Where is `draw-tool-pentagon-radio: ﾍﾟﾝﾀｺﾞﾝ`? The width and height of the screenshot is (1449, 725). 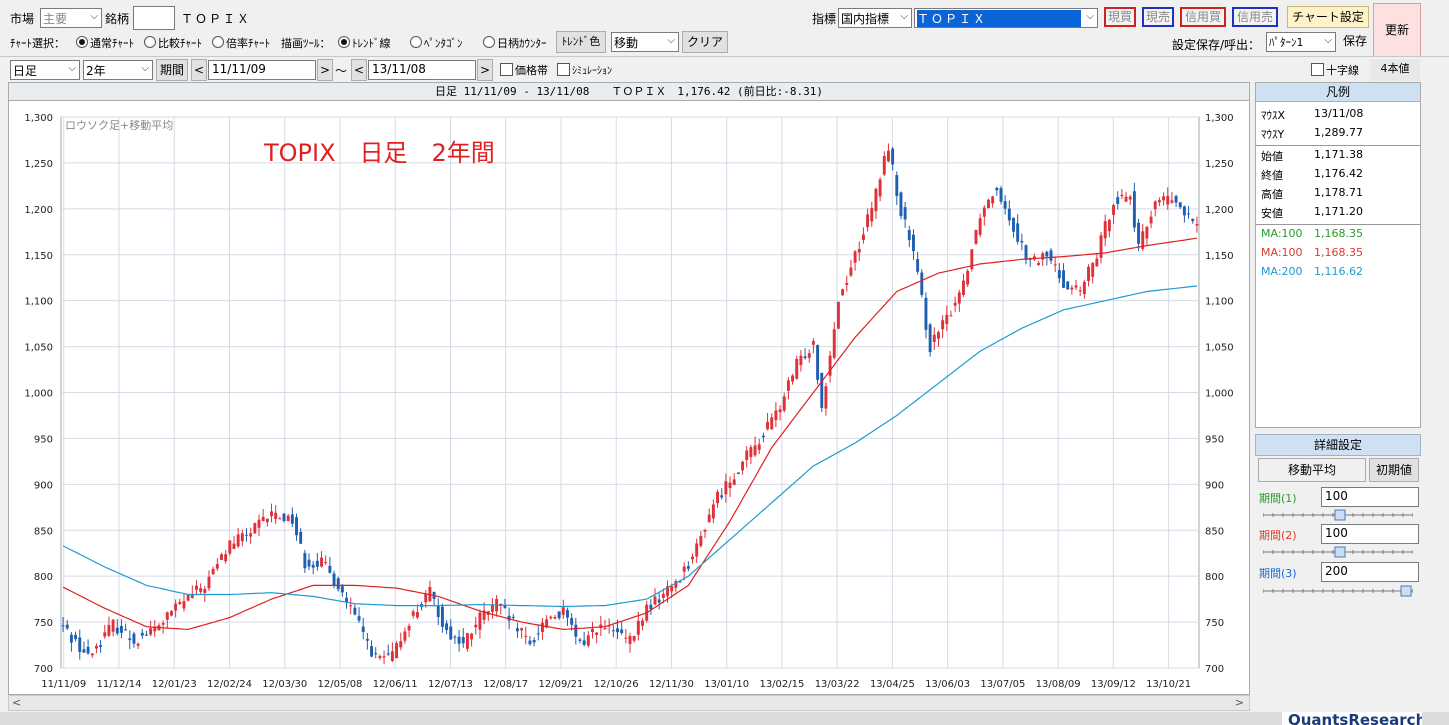 draw-tool-pentagon-radio: ﾍﾟﾝﾀｺﾞﾝ is located at coordinates (436, 43).